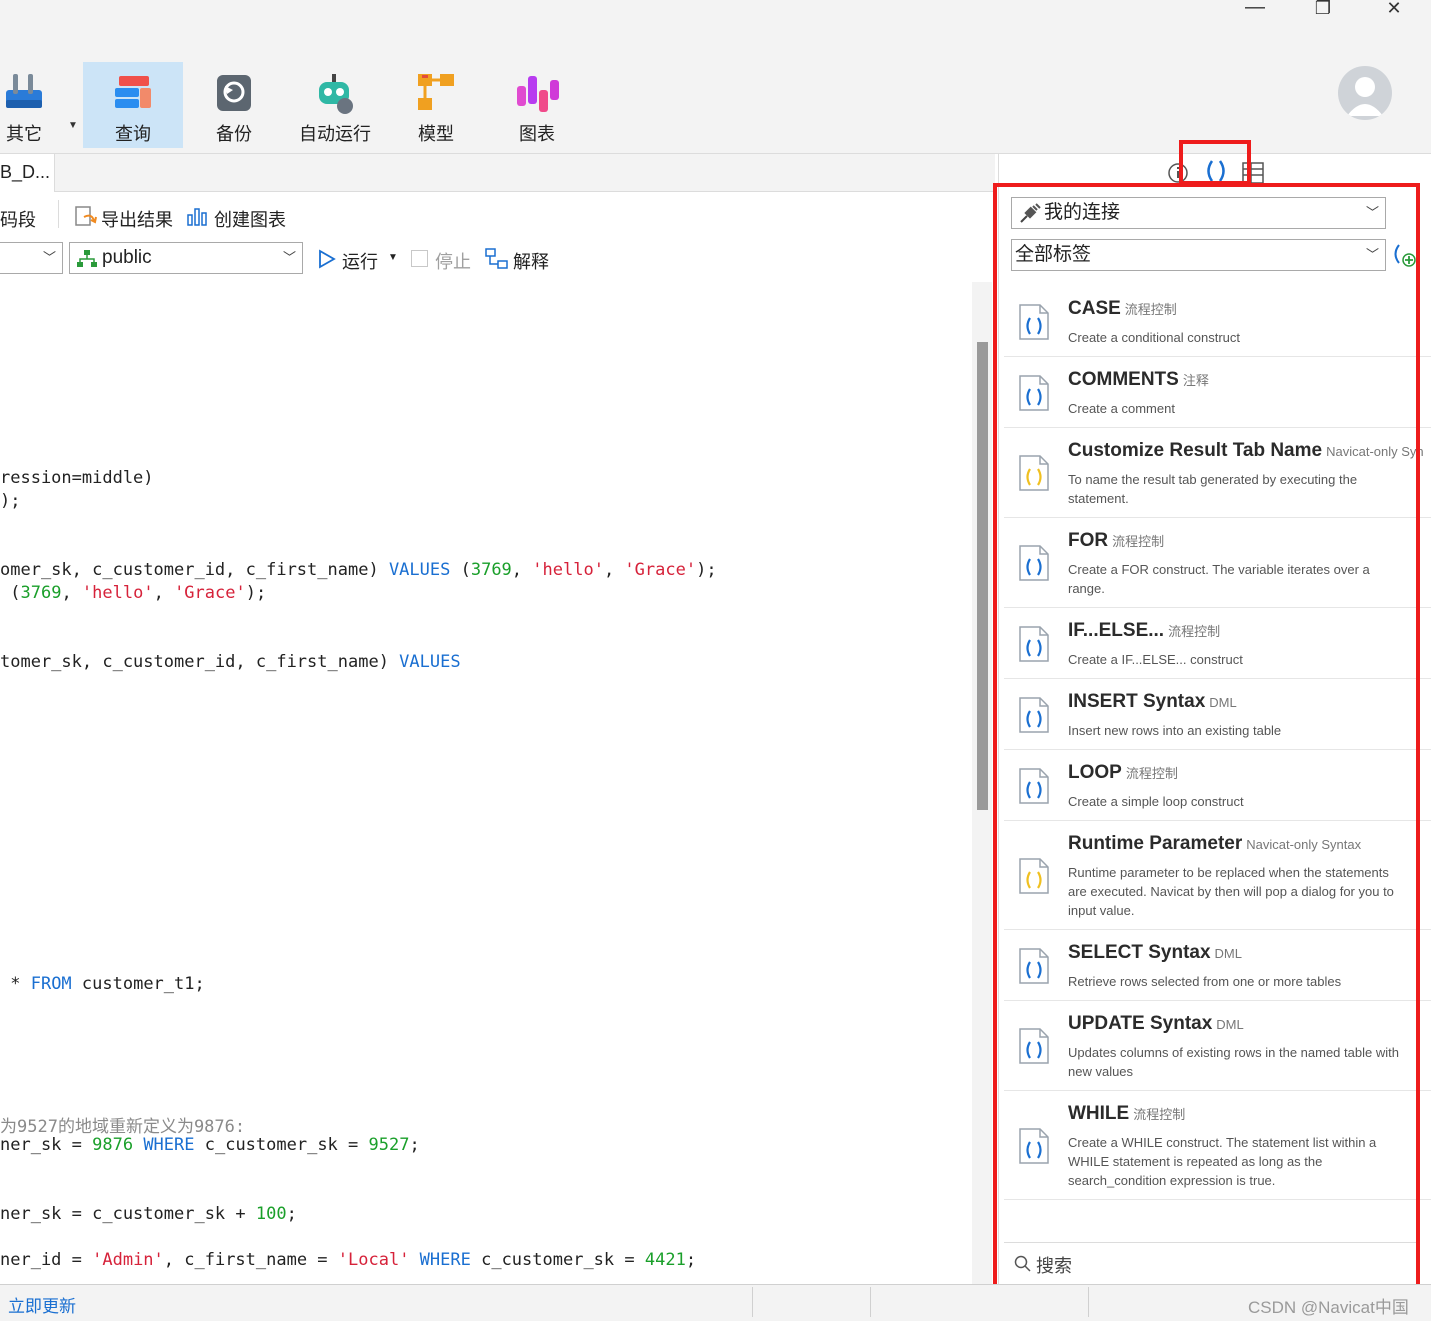 Image resolution: width=1431 pixels, height=1321 pixels. I want to click on ribbon-label: 图表, so click(537, 134).